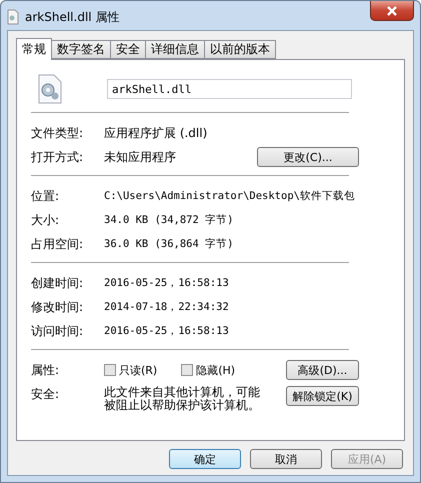 Image resolution: width=421 pixels, height=483 pixels. What do you see at coordinates (45, 220) in the screenshot?
I see `field-label: 大小:` at bounding box center [45, 220].